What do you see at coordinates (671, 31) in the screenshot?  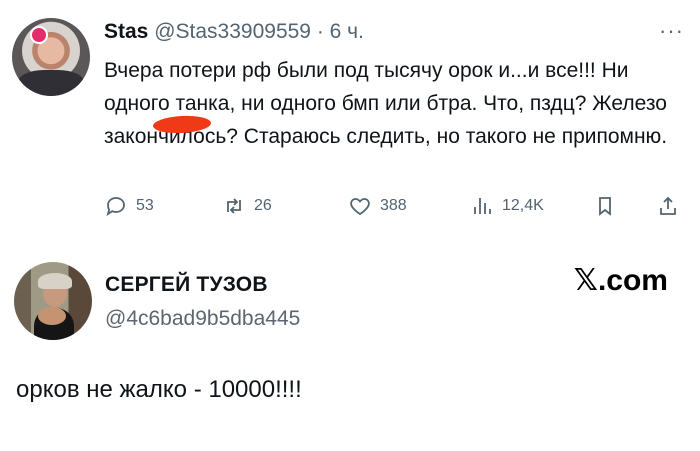 I see `more-dots-icon: ···` at bounding box center [671, 31].